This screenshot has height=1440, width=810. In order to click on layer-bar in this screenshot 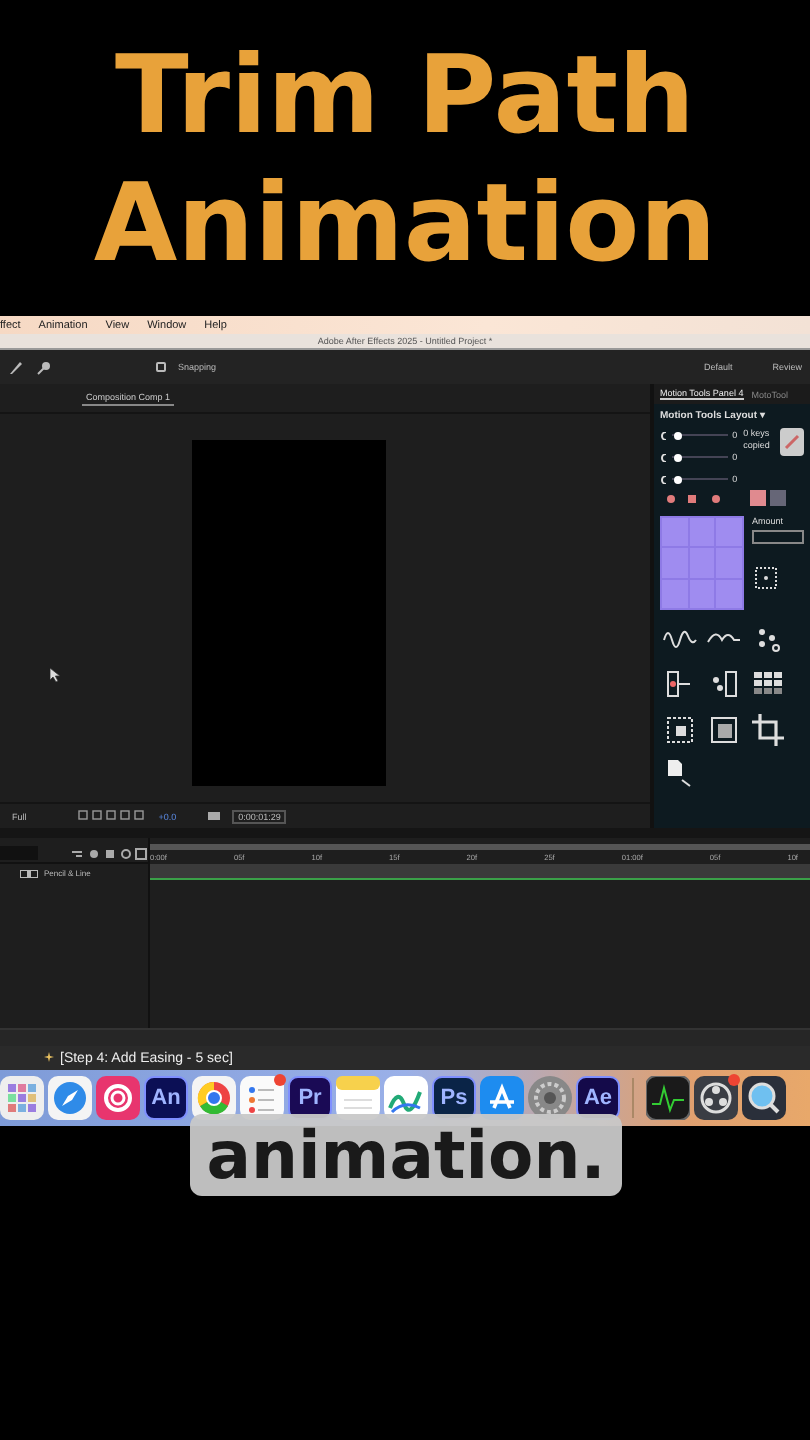, I will do `click(480, 872)`.